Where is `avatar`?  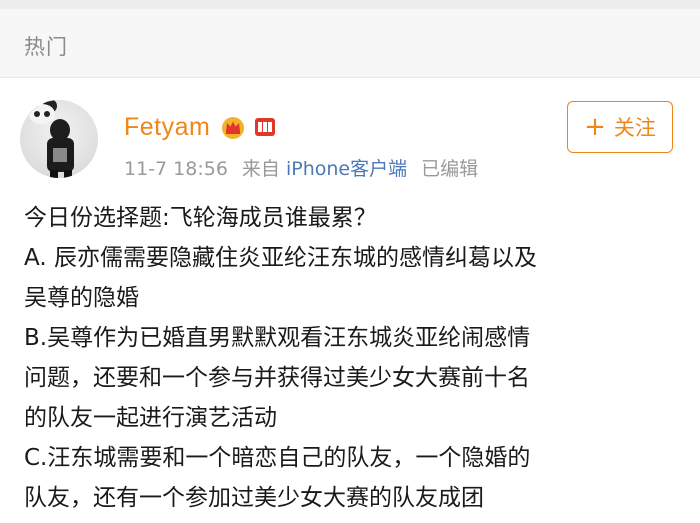 avatar is located at coordinates (59, 139).